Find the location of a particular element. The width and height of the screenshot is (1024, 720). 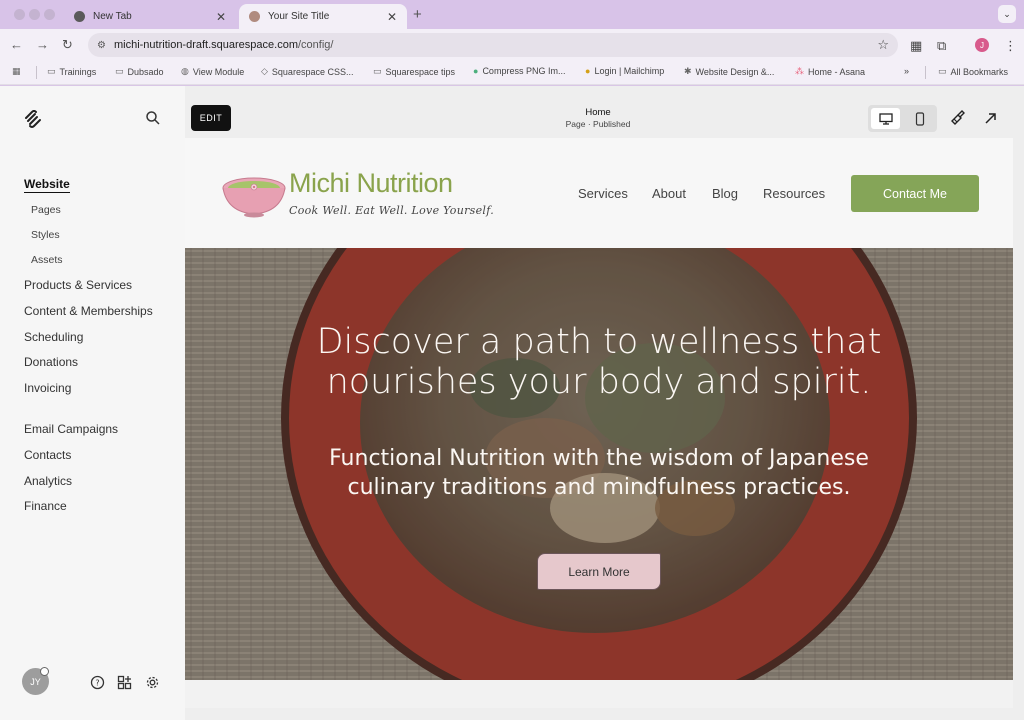

tab-your-site-title: Your Site Title ✕ is located at coordinates (323, 16).